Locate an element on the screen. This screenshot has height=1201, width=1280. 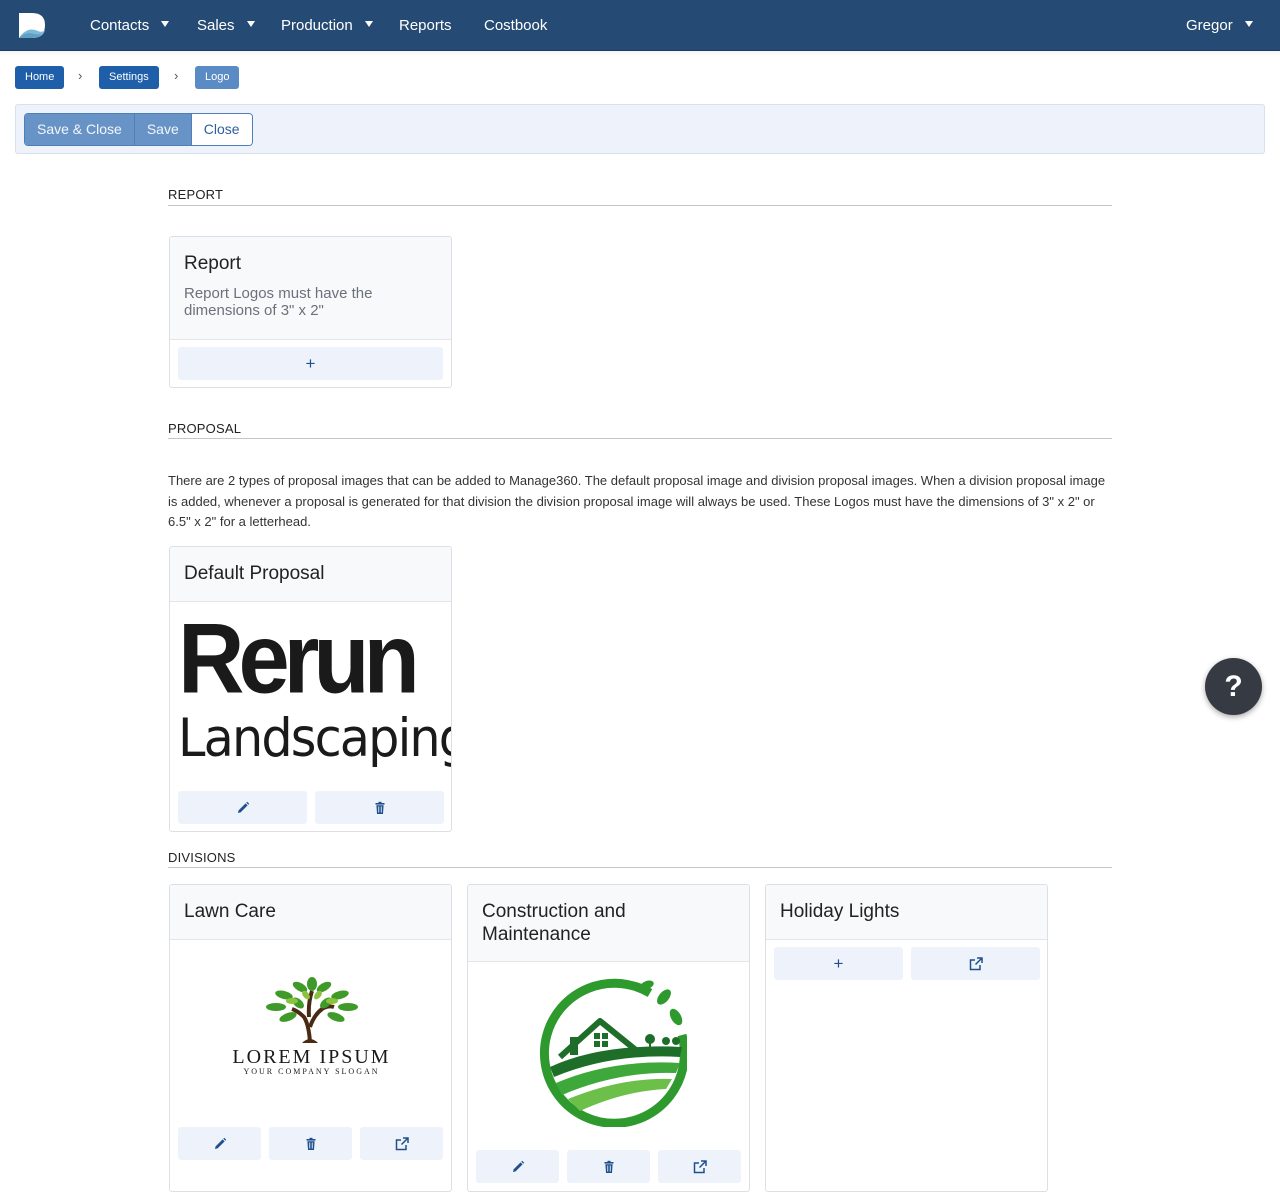
open-holiday-lights-logo-button is located at coordinates (975, 963).